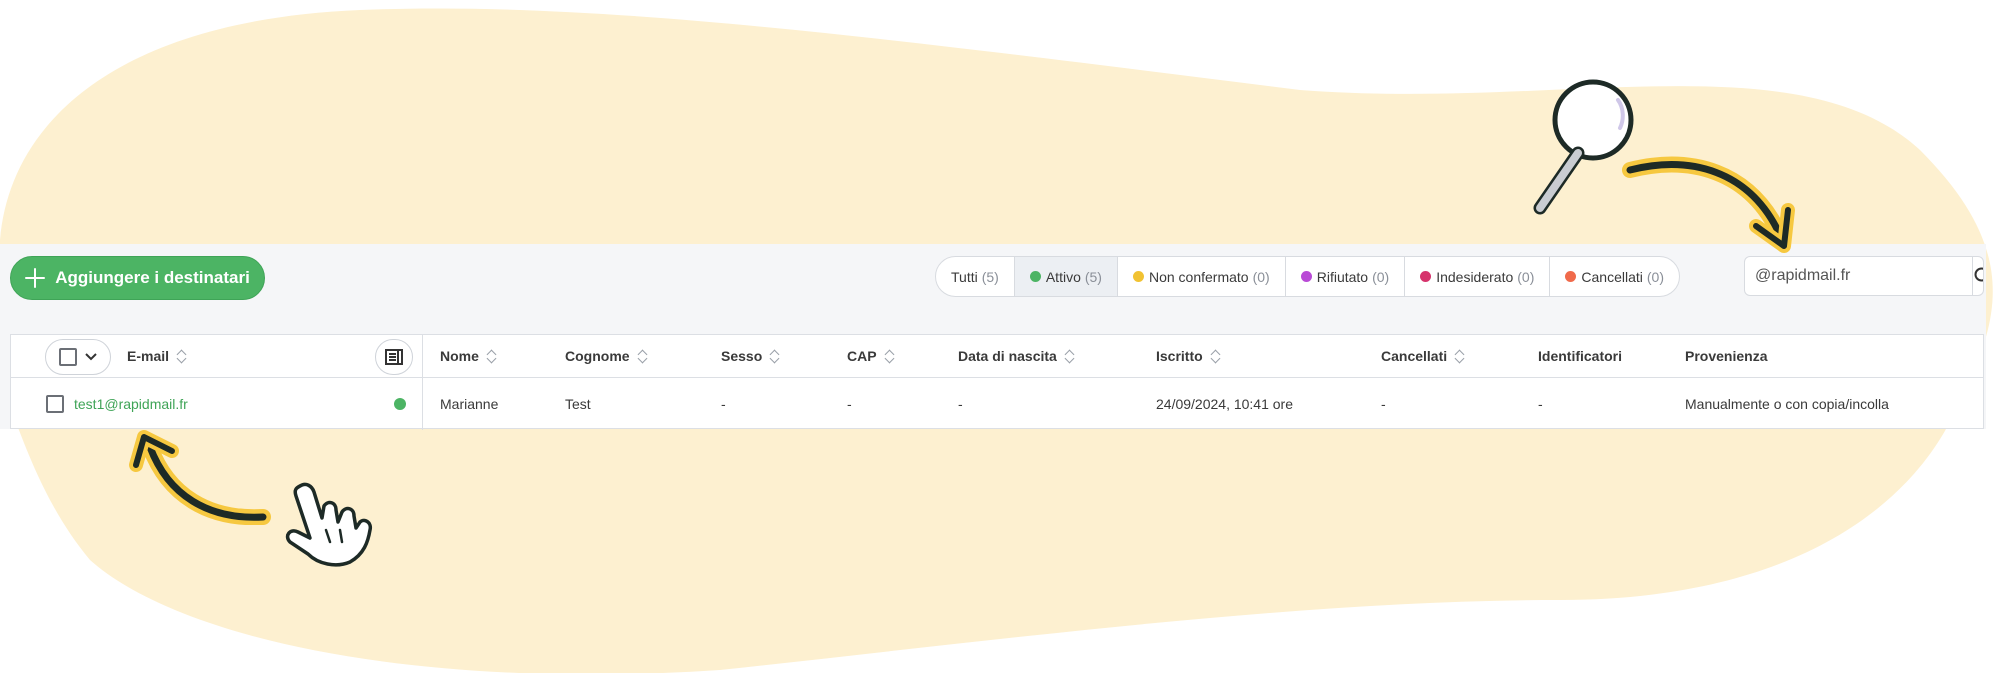 The width and height of the screenshot is (2000, 673). I want to click on columns-icon, so click(394, 357).